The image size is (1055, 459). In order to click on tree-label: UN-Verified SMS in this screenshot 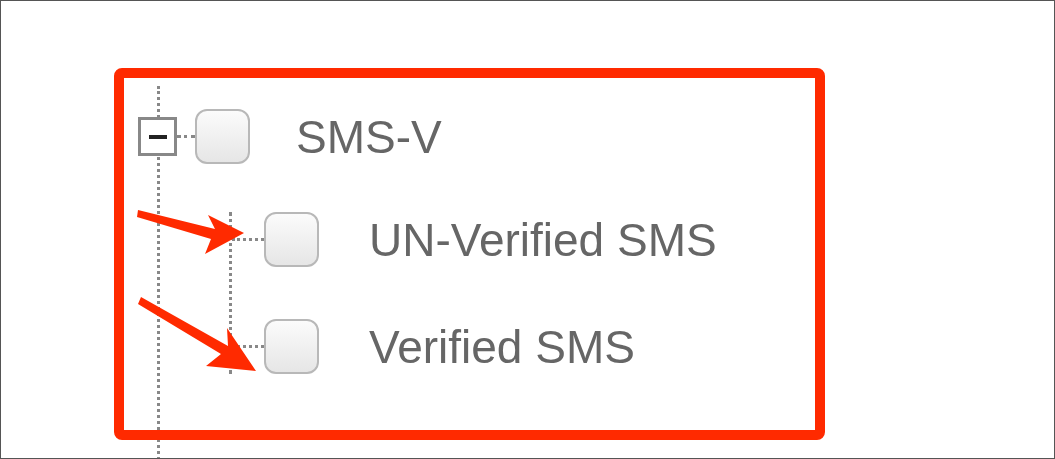, I will do `click(543, 239)`.